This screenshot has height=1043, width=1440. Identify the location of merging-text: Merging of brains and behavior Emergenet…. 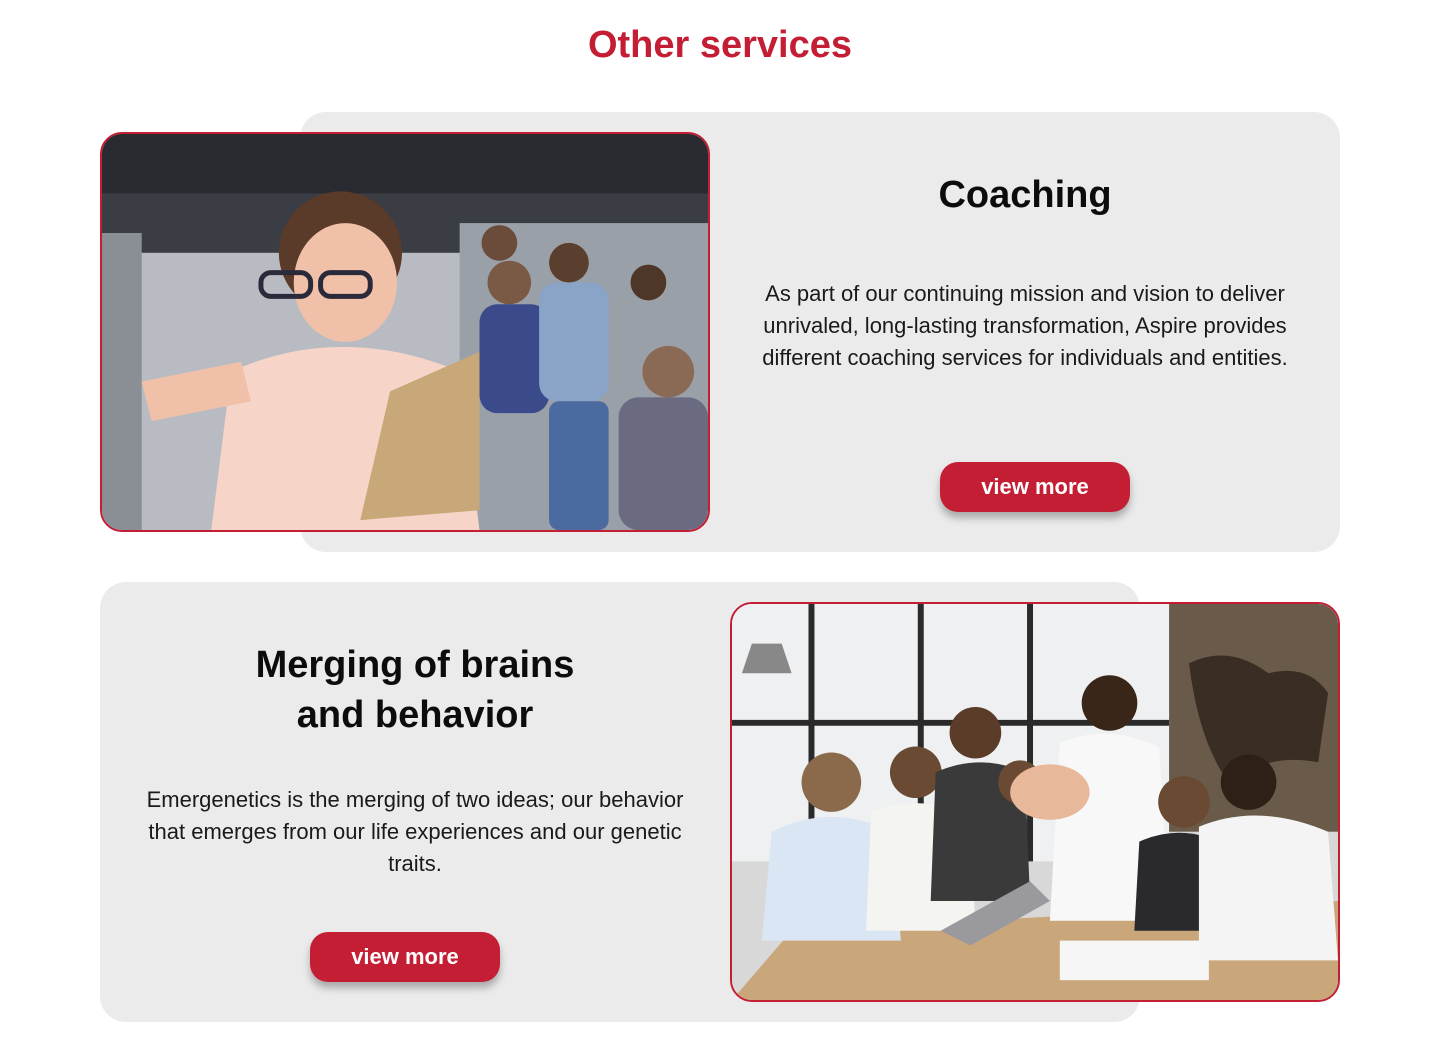
(415, 760).